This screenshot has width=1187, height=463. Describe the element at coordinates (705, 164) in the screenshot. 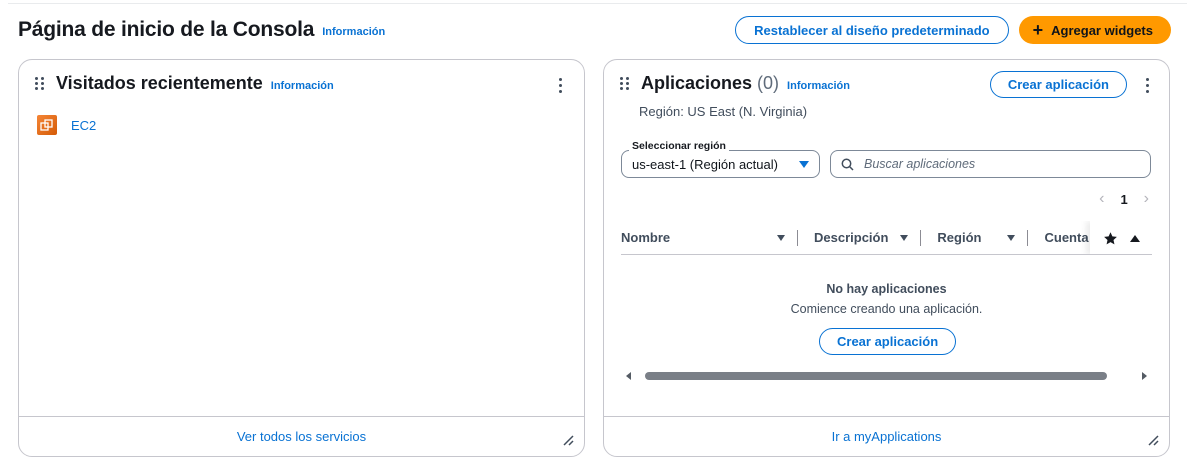

I see `region-select-value: us-east-1 (Región actual)` at that location.